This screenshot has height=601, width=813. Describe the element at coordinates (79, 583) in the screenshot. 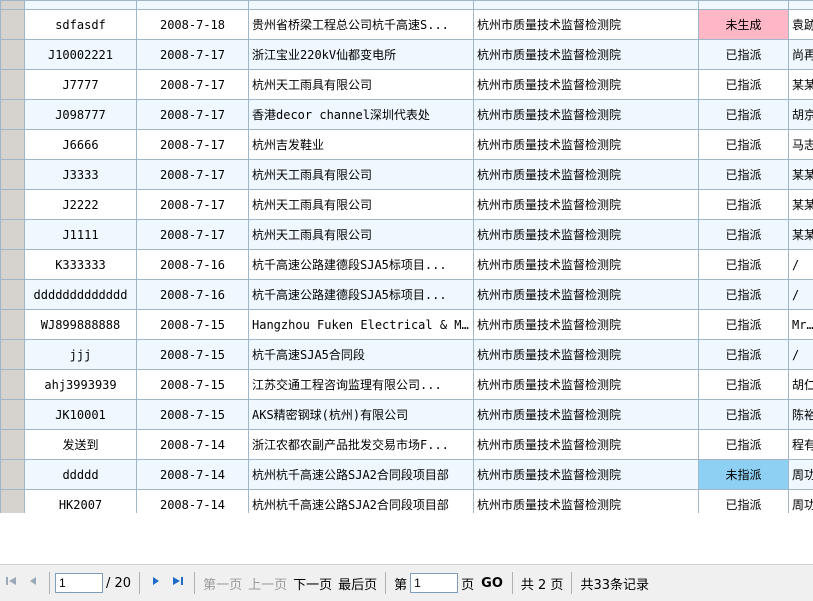

I see `current-page-input` at that location.